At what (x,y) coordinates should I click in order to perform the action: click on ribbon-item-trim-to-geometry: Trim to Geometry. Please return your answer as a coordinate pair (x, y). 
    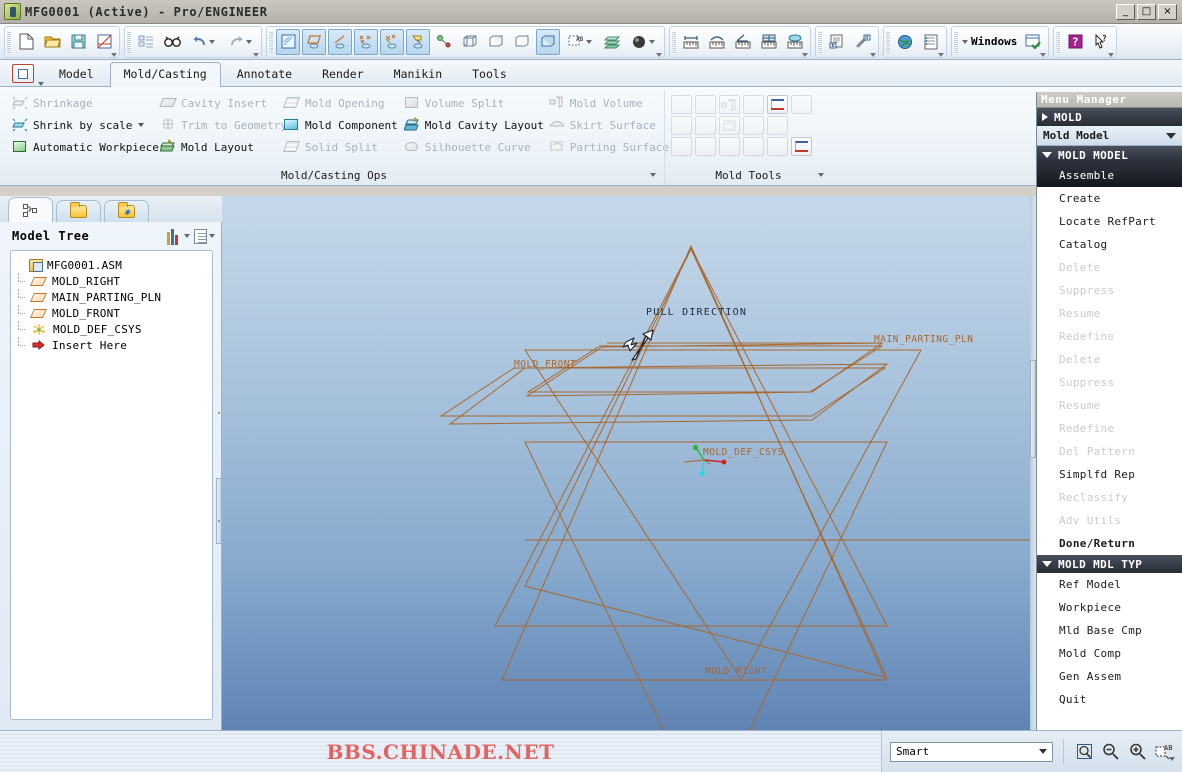
    Looking at the image, I should click on (222, 125).